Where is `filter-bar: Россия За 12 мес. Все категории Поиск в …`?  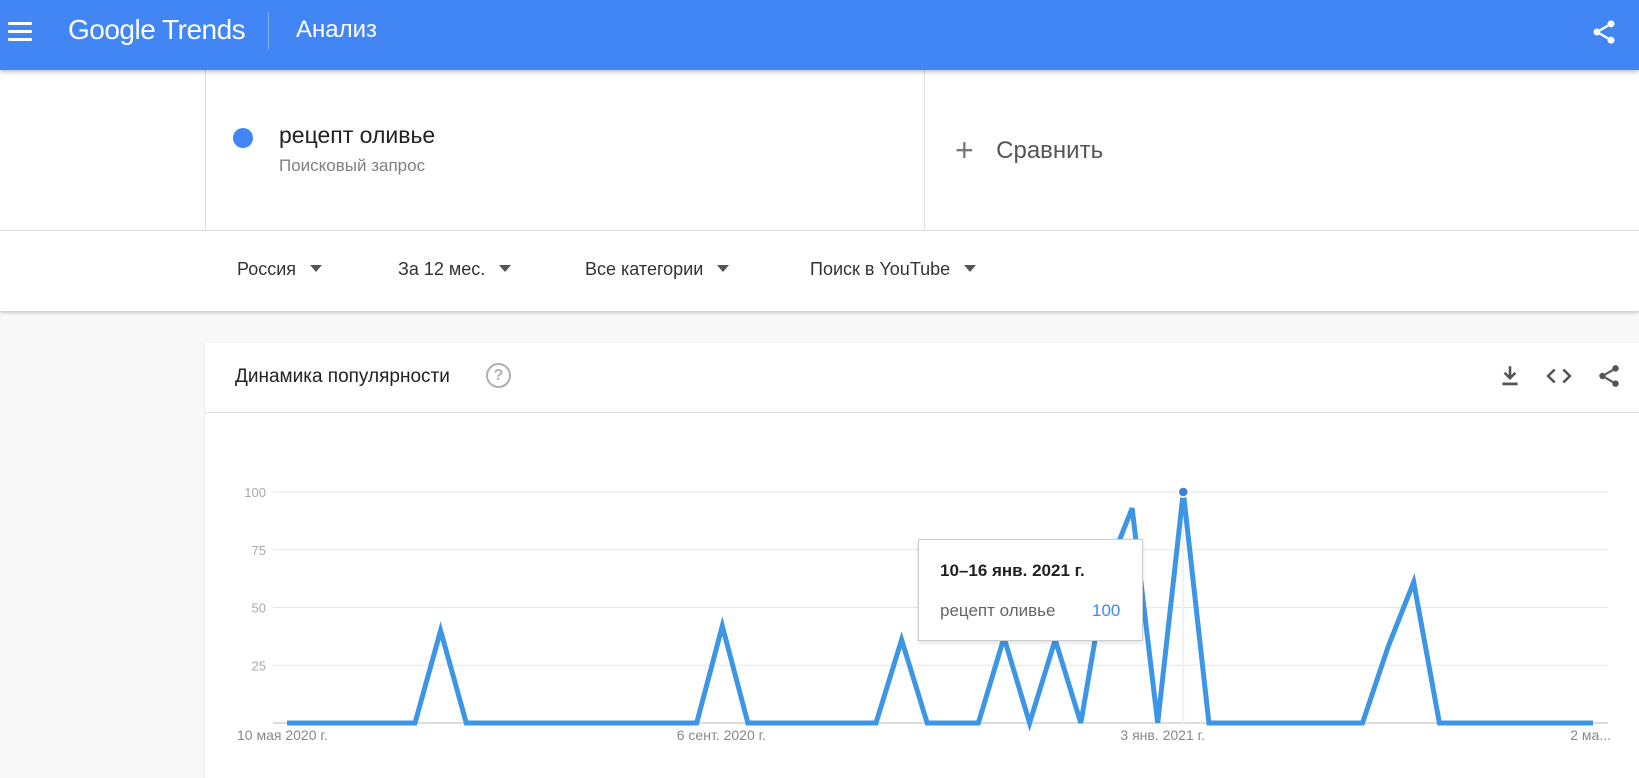 filter-bar: Россия За 12 мес. Все категории Поиск в … is located at coordinates (819, 271).